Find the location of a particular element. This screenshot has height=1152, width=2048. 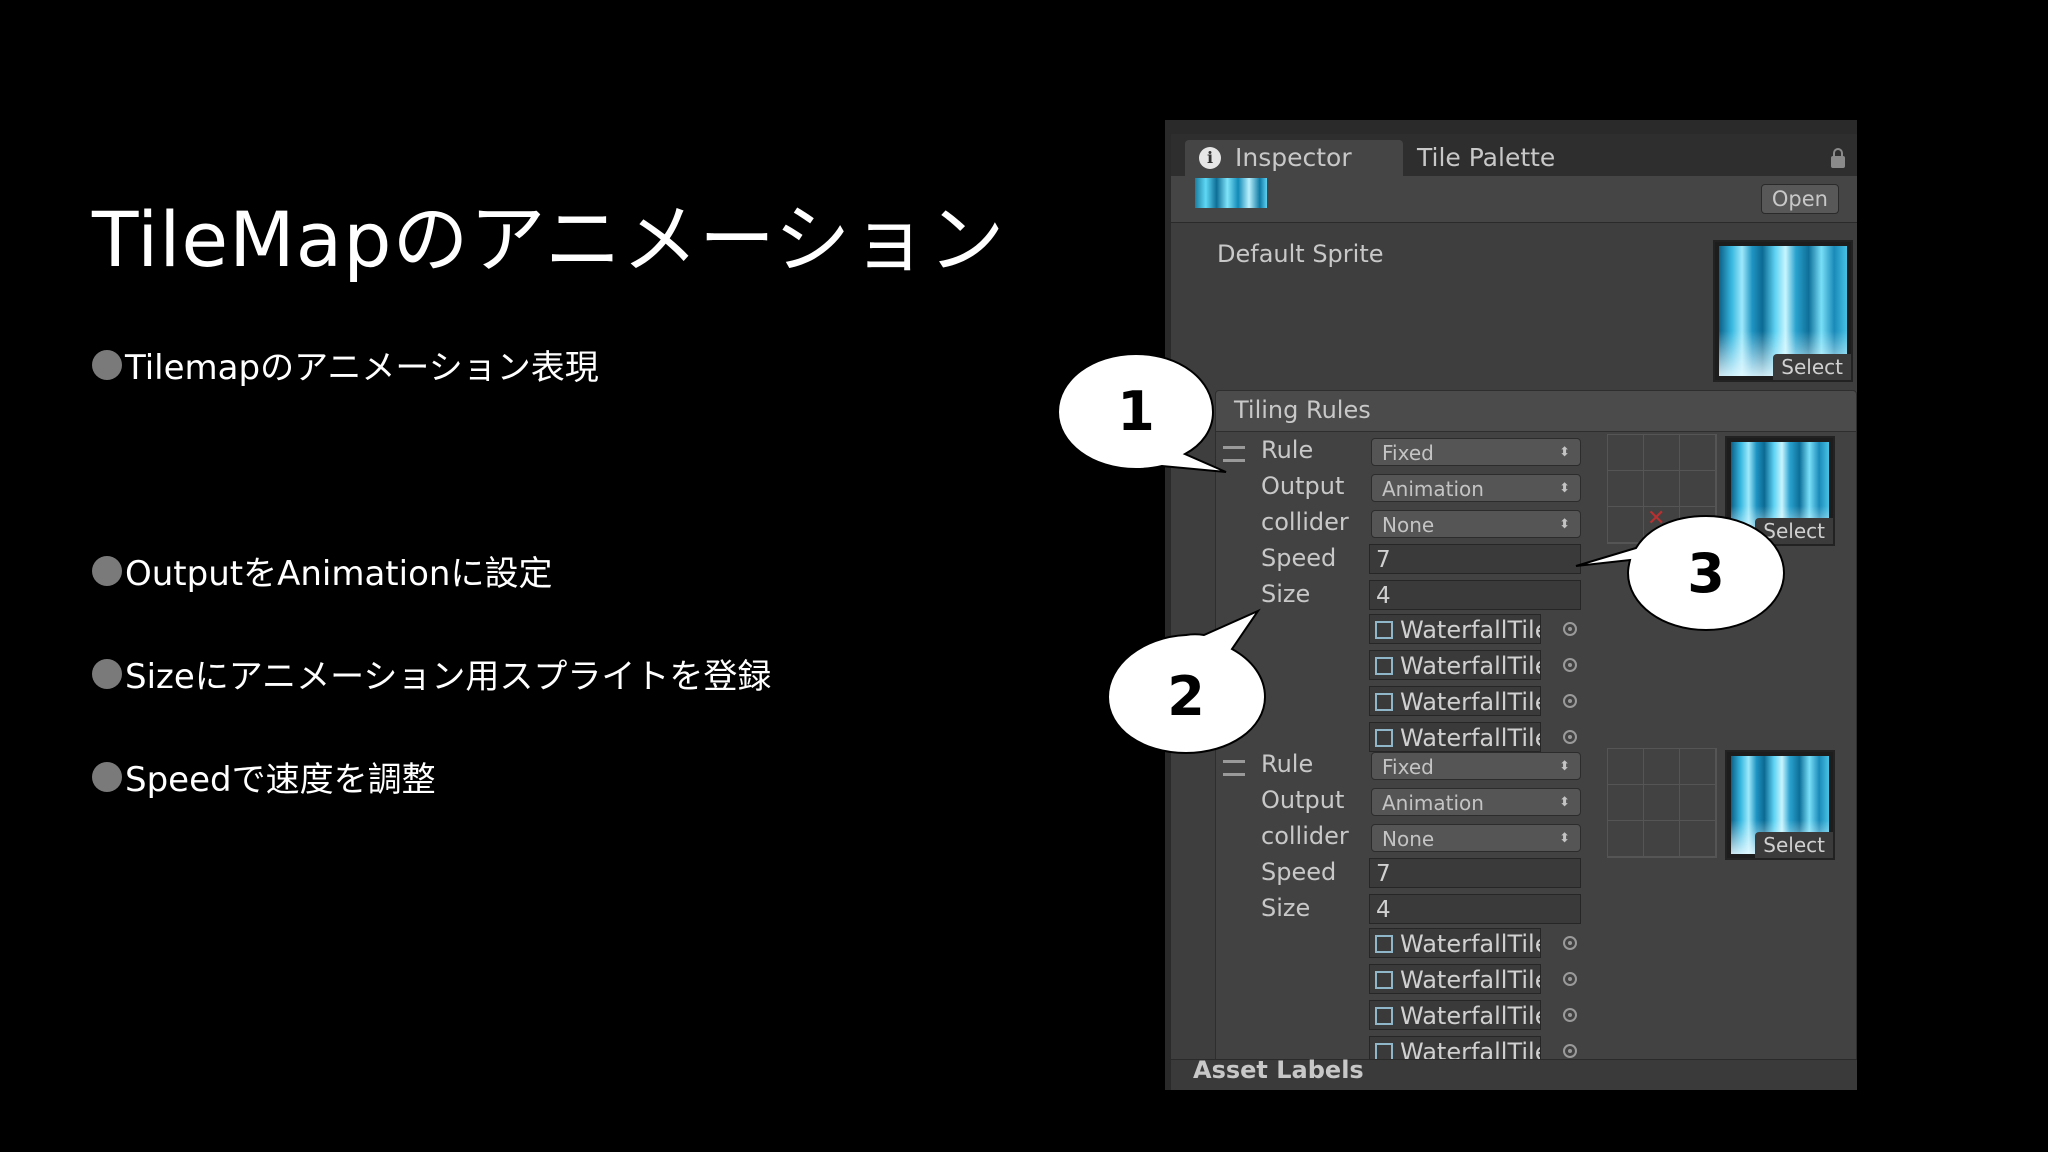

callout-number: 2 is located at coordinates (1186, 696).